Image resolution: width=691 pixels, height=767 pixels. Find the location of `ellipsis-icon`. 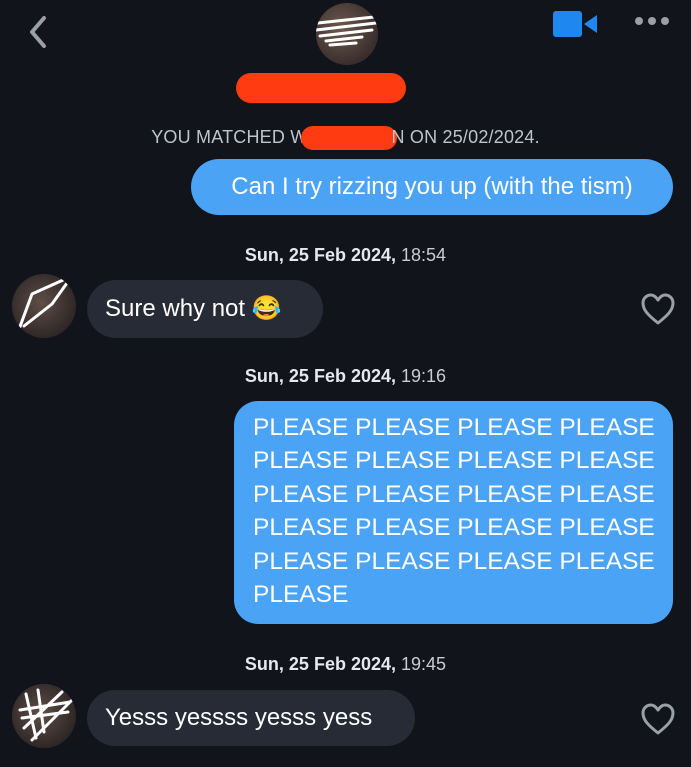

ellipsis-icon is located at coordinates (652, 21).